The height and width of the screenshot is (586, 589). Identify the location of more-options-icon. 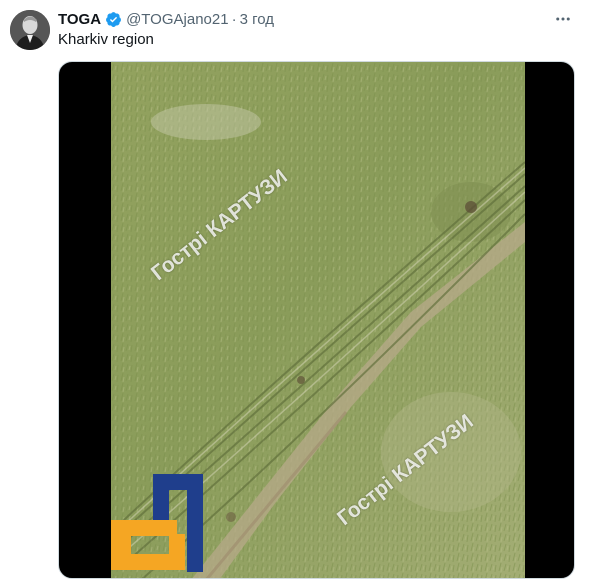
(563, 19).